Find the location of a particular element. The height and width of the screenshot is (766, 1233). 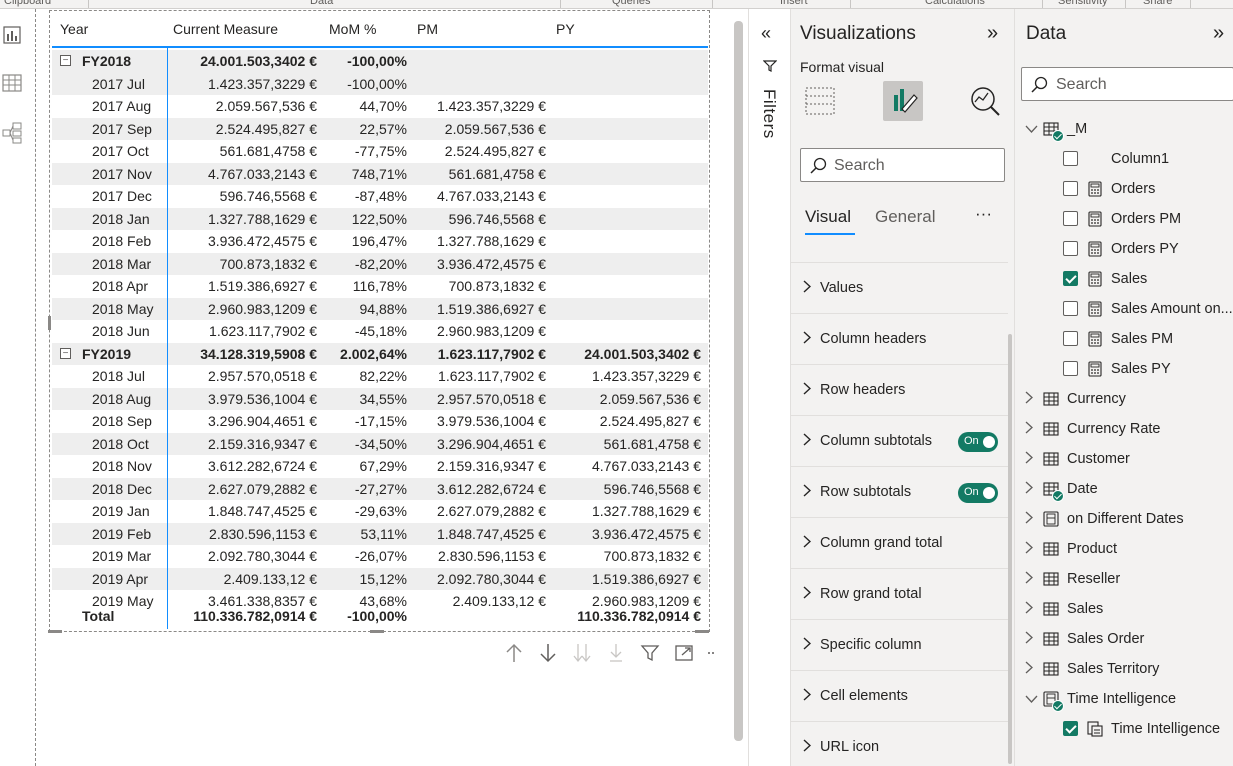

viz-scrollbar is located at coordinates (1010, 549).